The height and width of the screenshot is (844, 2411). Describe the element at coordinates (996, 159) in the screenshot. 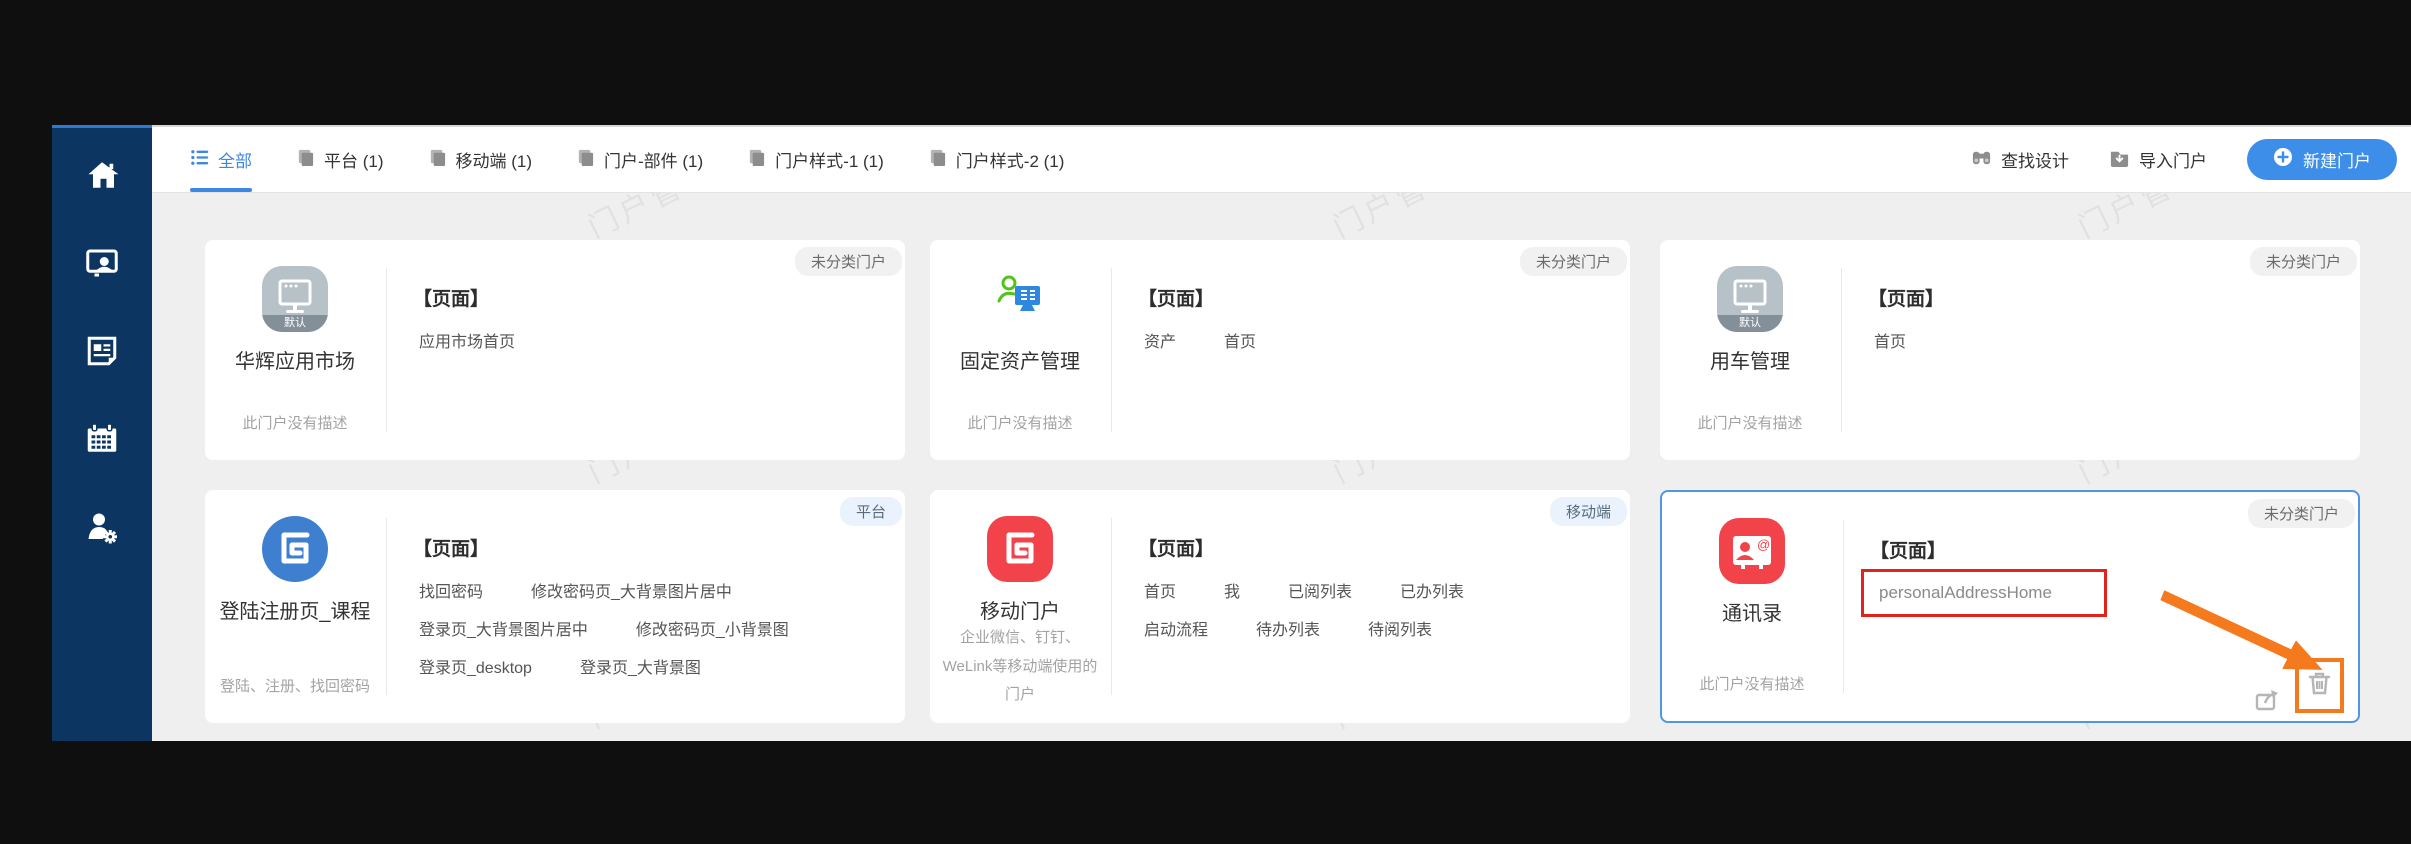

I see `tab-category-5: 门户样式-2 (1)` at that location.